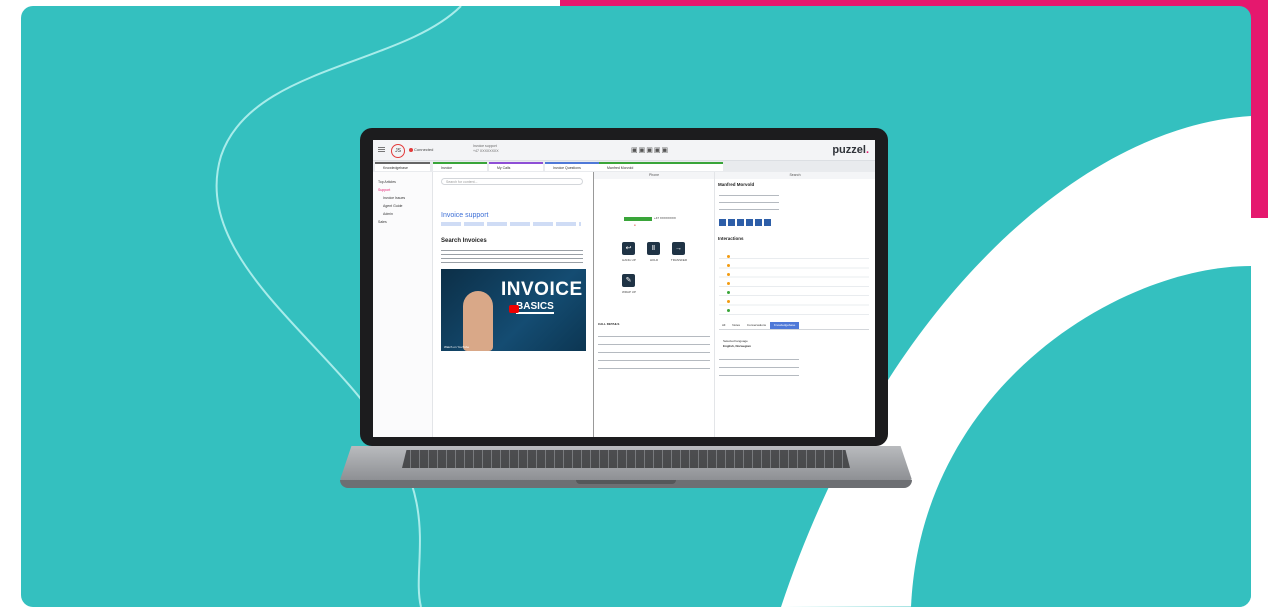  What do you see at coordinates (464, 241) in the screenshot?
I see `article-heading: Search Invoices` at bounding box center [464, 241].